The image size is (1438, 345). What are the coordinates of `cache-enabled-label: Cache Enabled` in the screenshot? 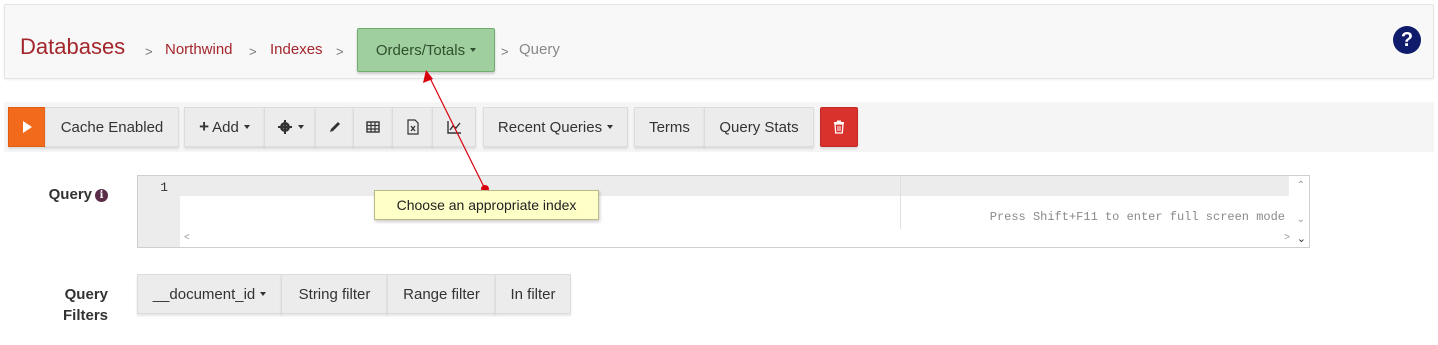 It's located at (112, 127).